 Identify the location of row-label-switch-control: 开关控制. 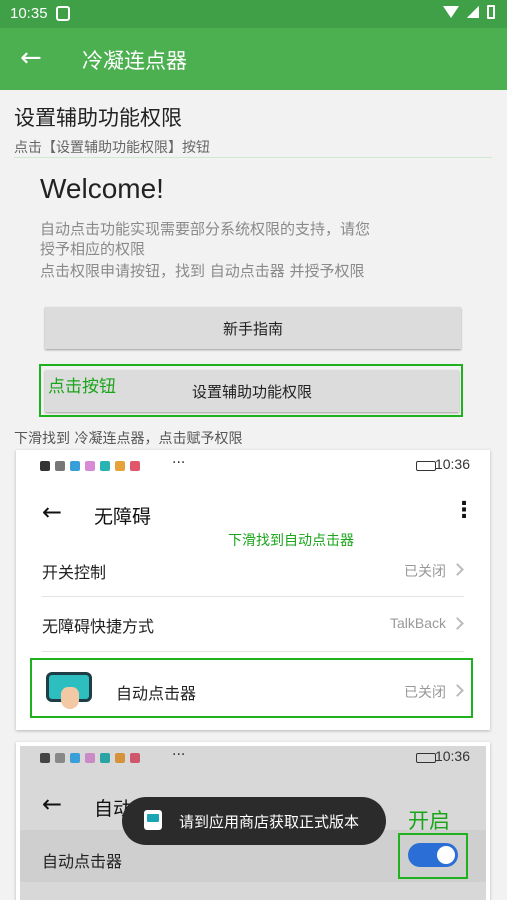
(74, 572).